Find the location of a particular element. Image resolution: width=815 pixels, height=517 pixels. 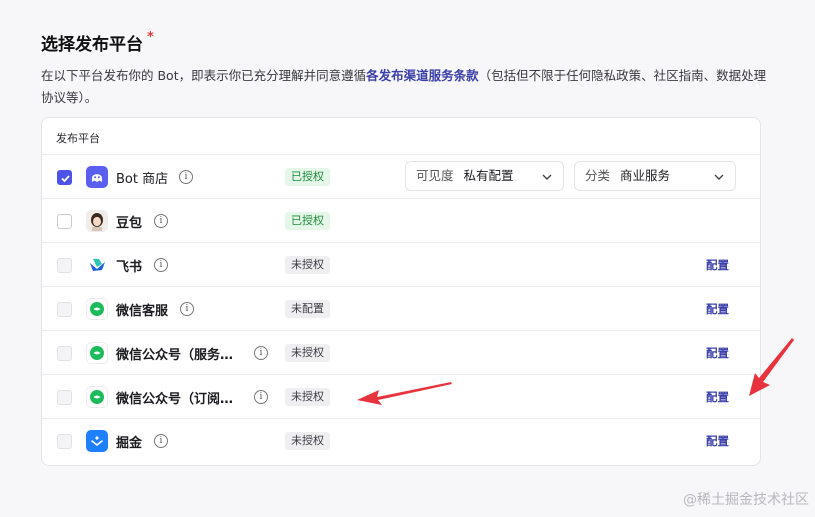

juejin-icon is located at coordinates (97, 441).